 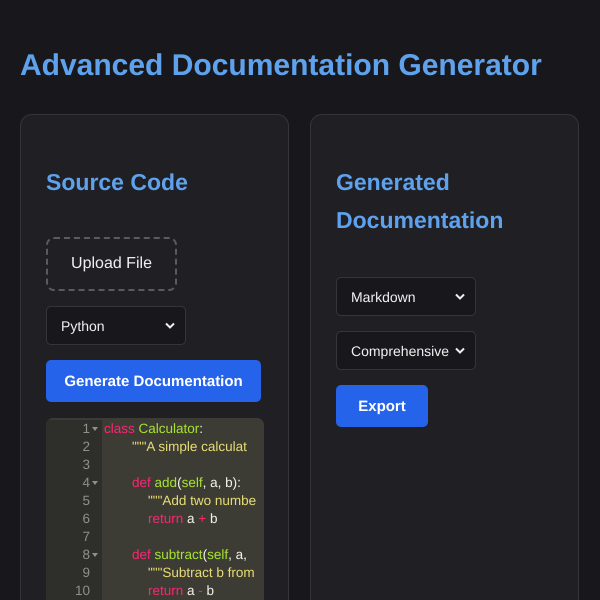 I want to click on page-title: Advanced Documentation Generator, so click(x=281, y=66).